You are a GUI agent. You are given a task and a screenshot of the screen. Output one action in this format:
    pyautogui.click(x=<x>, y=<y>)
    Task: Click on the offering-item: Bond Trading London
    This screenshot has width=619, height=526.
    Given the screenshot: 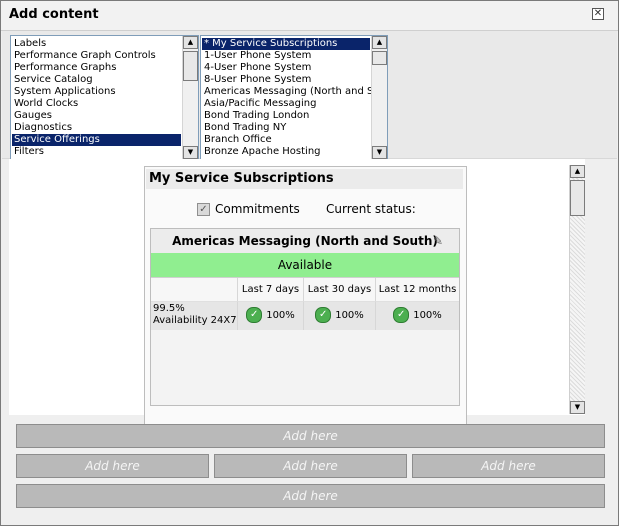 What is the action you would take?
    pyautogui.click(x=286, y=116)
    